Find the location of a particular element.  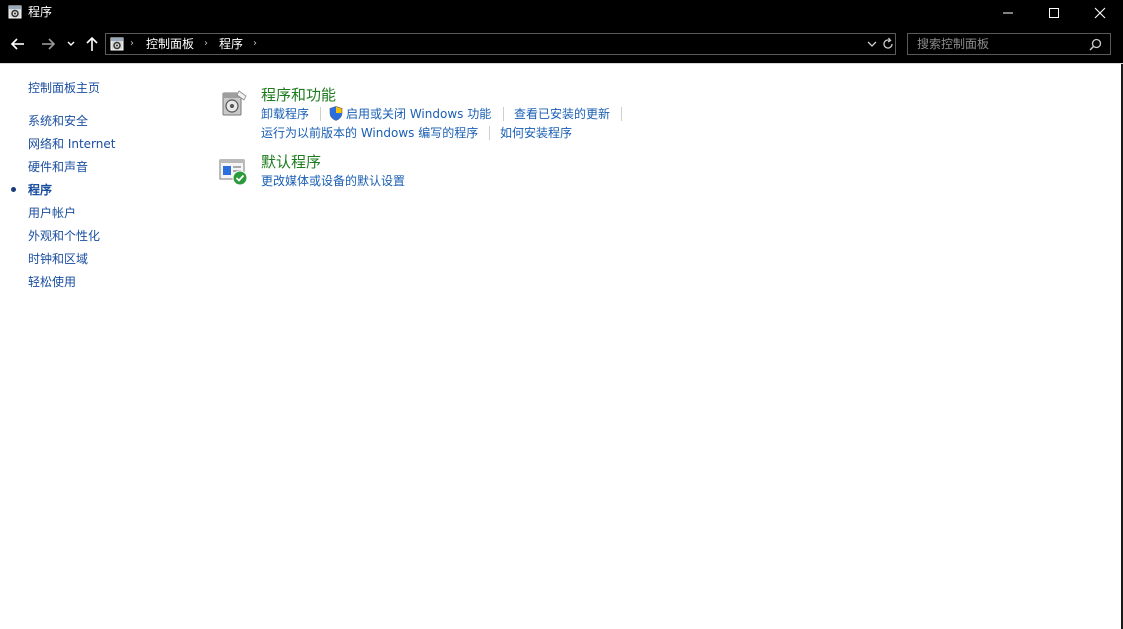

minimize-button is located at coordinates (1008, 13).